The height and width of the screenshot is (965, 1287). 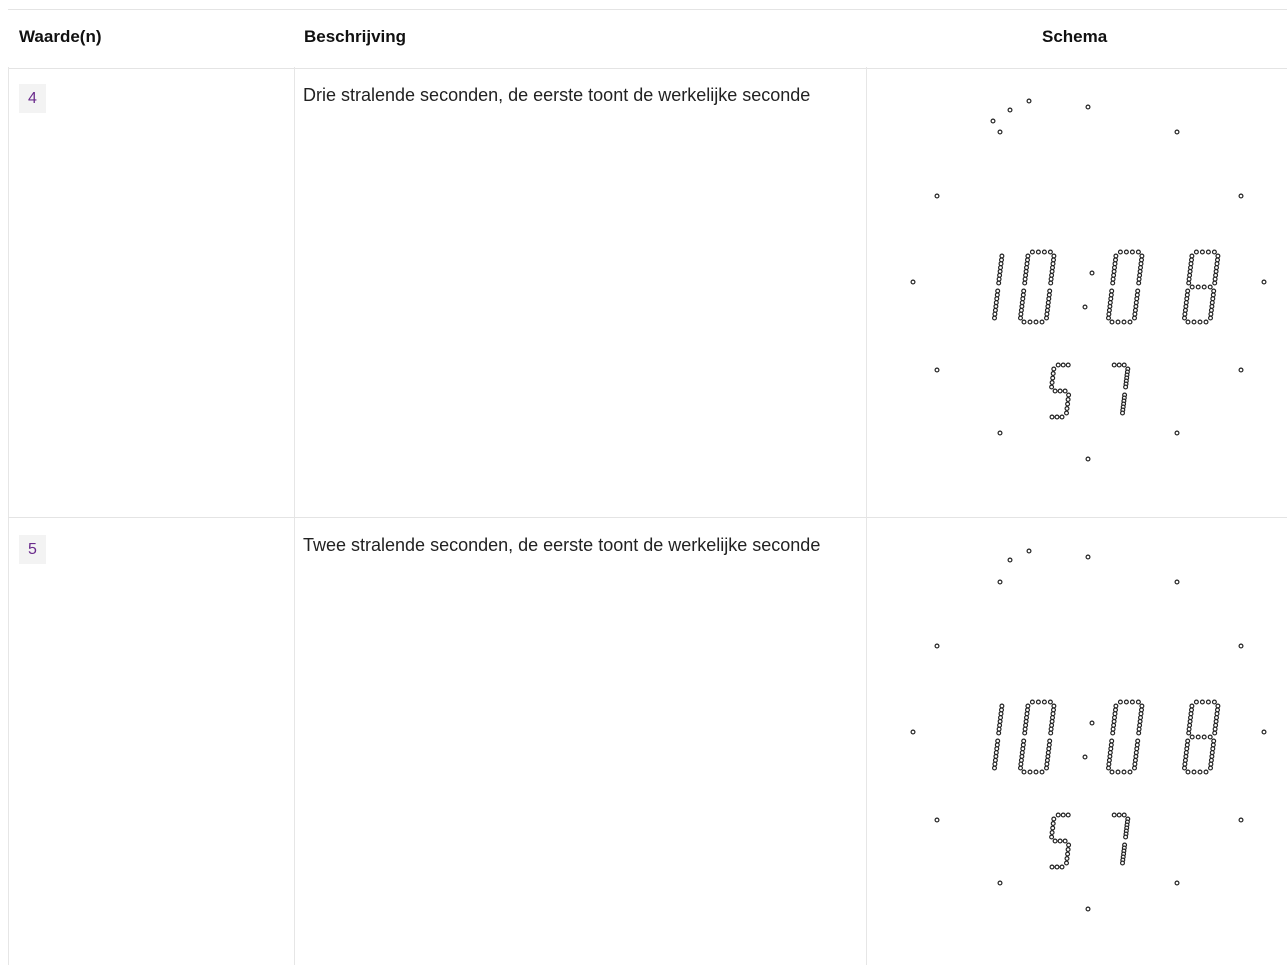 What do you see at coordinates (32, 98) in the screenshot?
I see `value-code: 4` at bounding box center [32, 98].